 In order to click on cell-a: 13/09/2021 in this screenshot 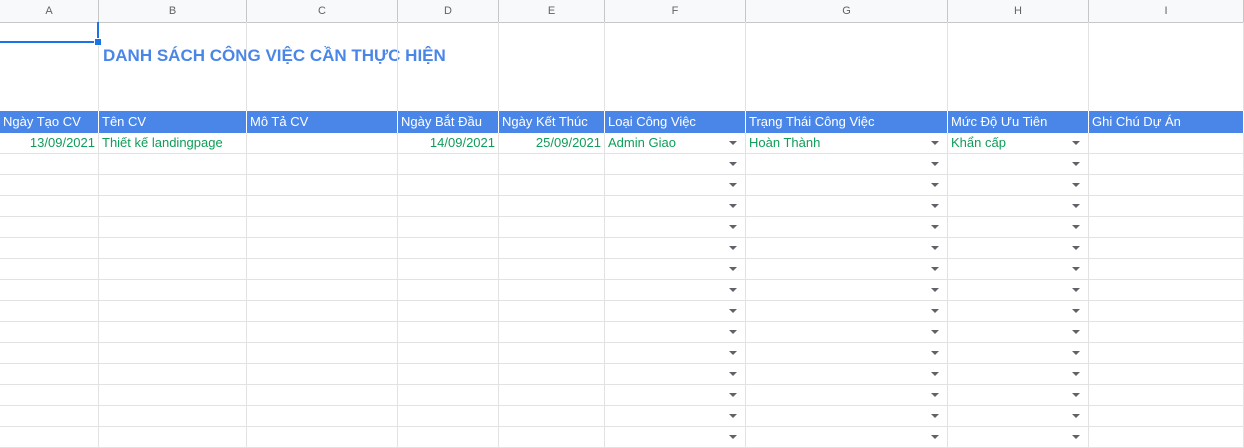, I will do `click(49, 143)`.